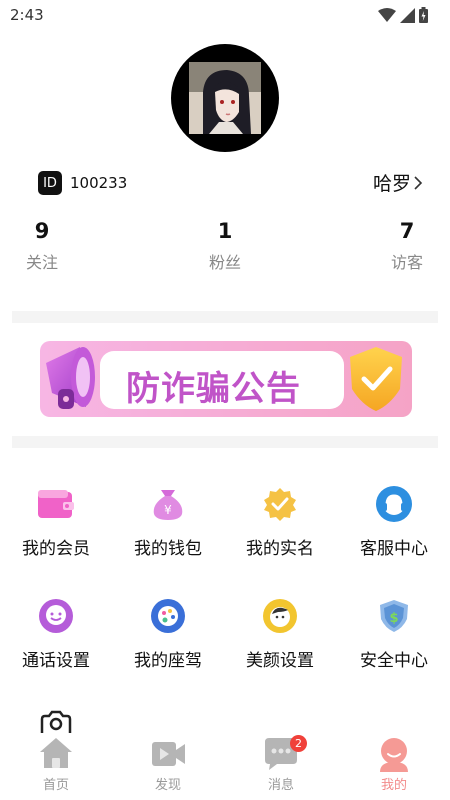  What do you see at coordinates (168, 661) in the screenshot?
I see `menu-item-mount-label: 我的座驾` at bounding box center [168, 661].